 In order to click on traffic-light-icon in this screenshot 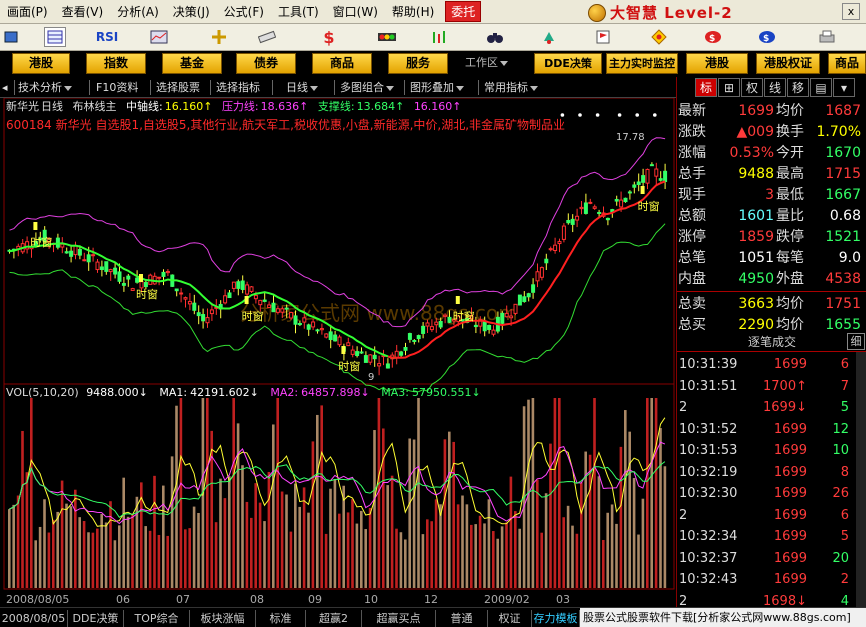, I will do `click(387, 37)`.